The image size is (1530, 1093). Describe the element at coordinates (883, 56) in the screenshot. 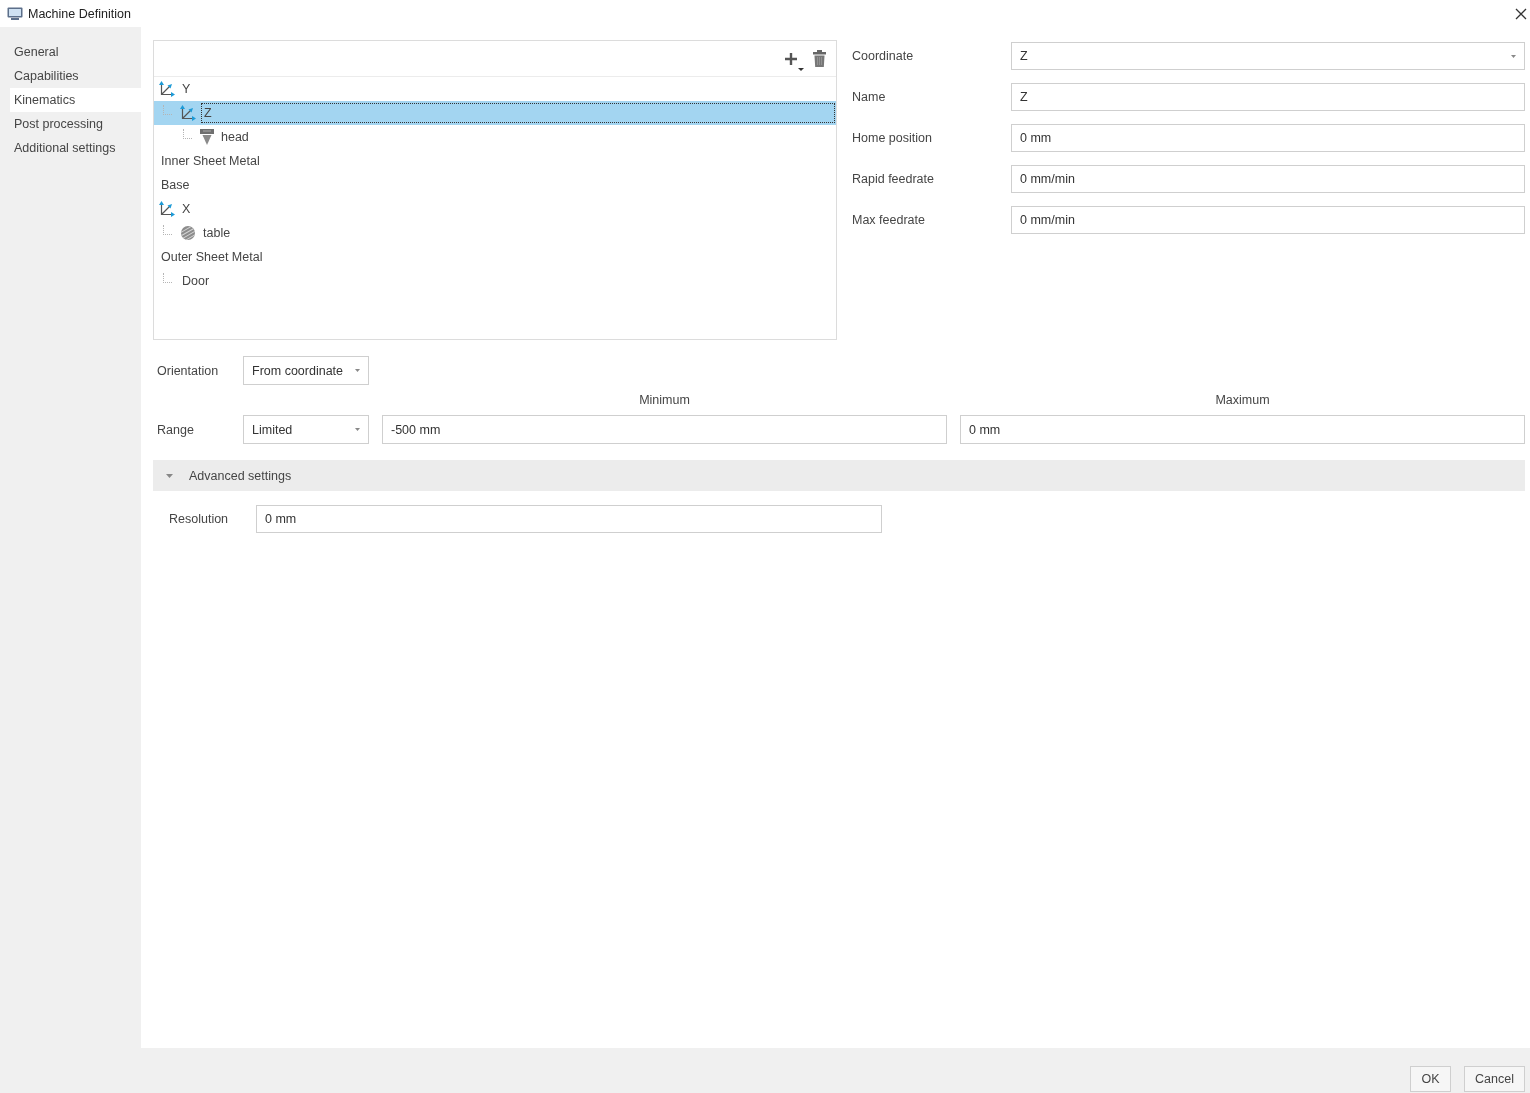

I see `field-label: Coordinate` at that location.